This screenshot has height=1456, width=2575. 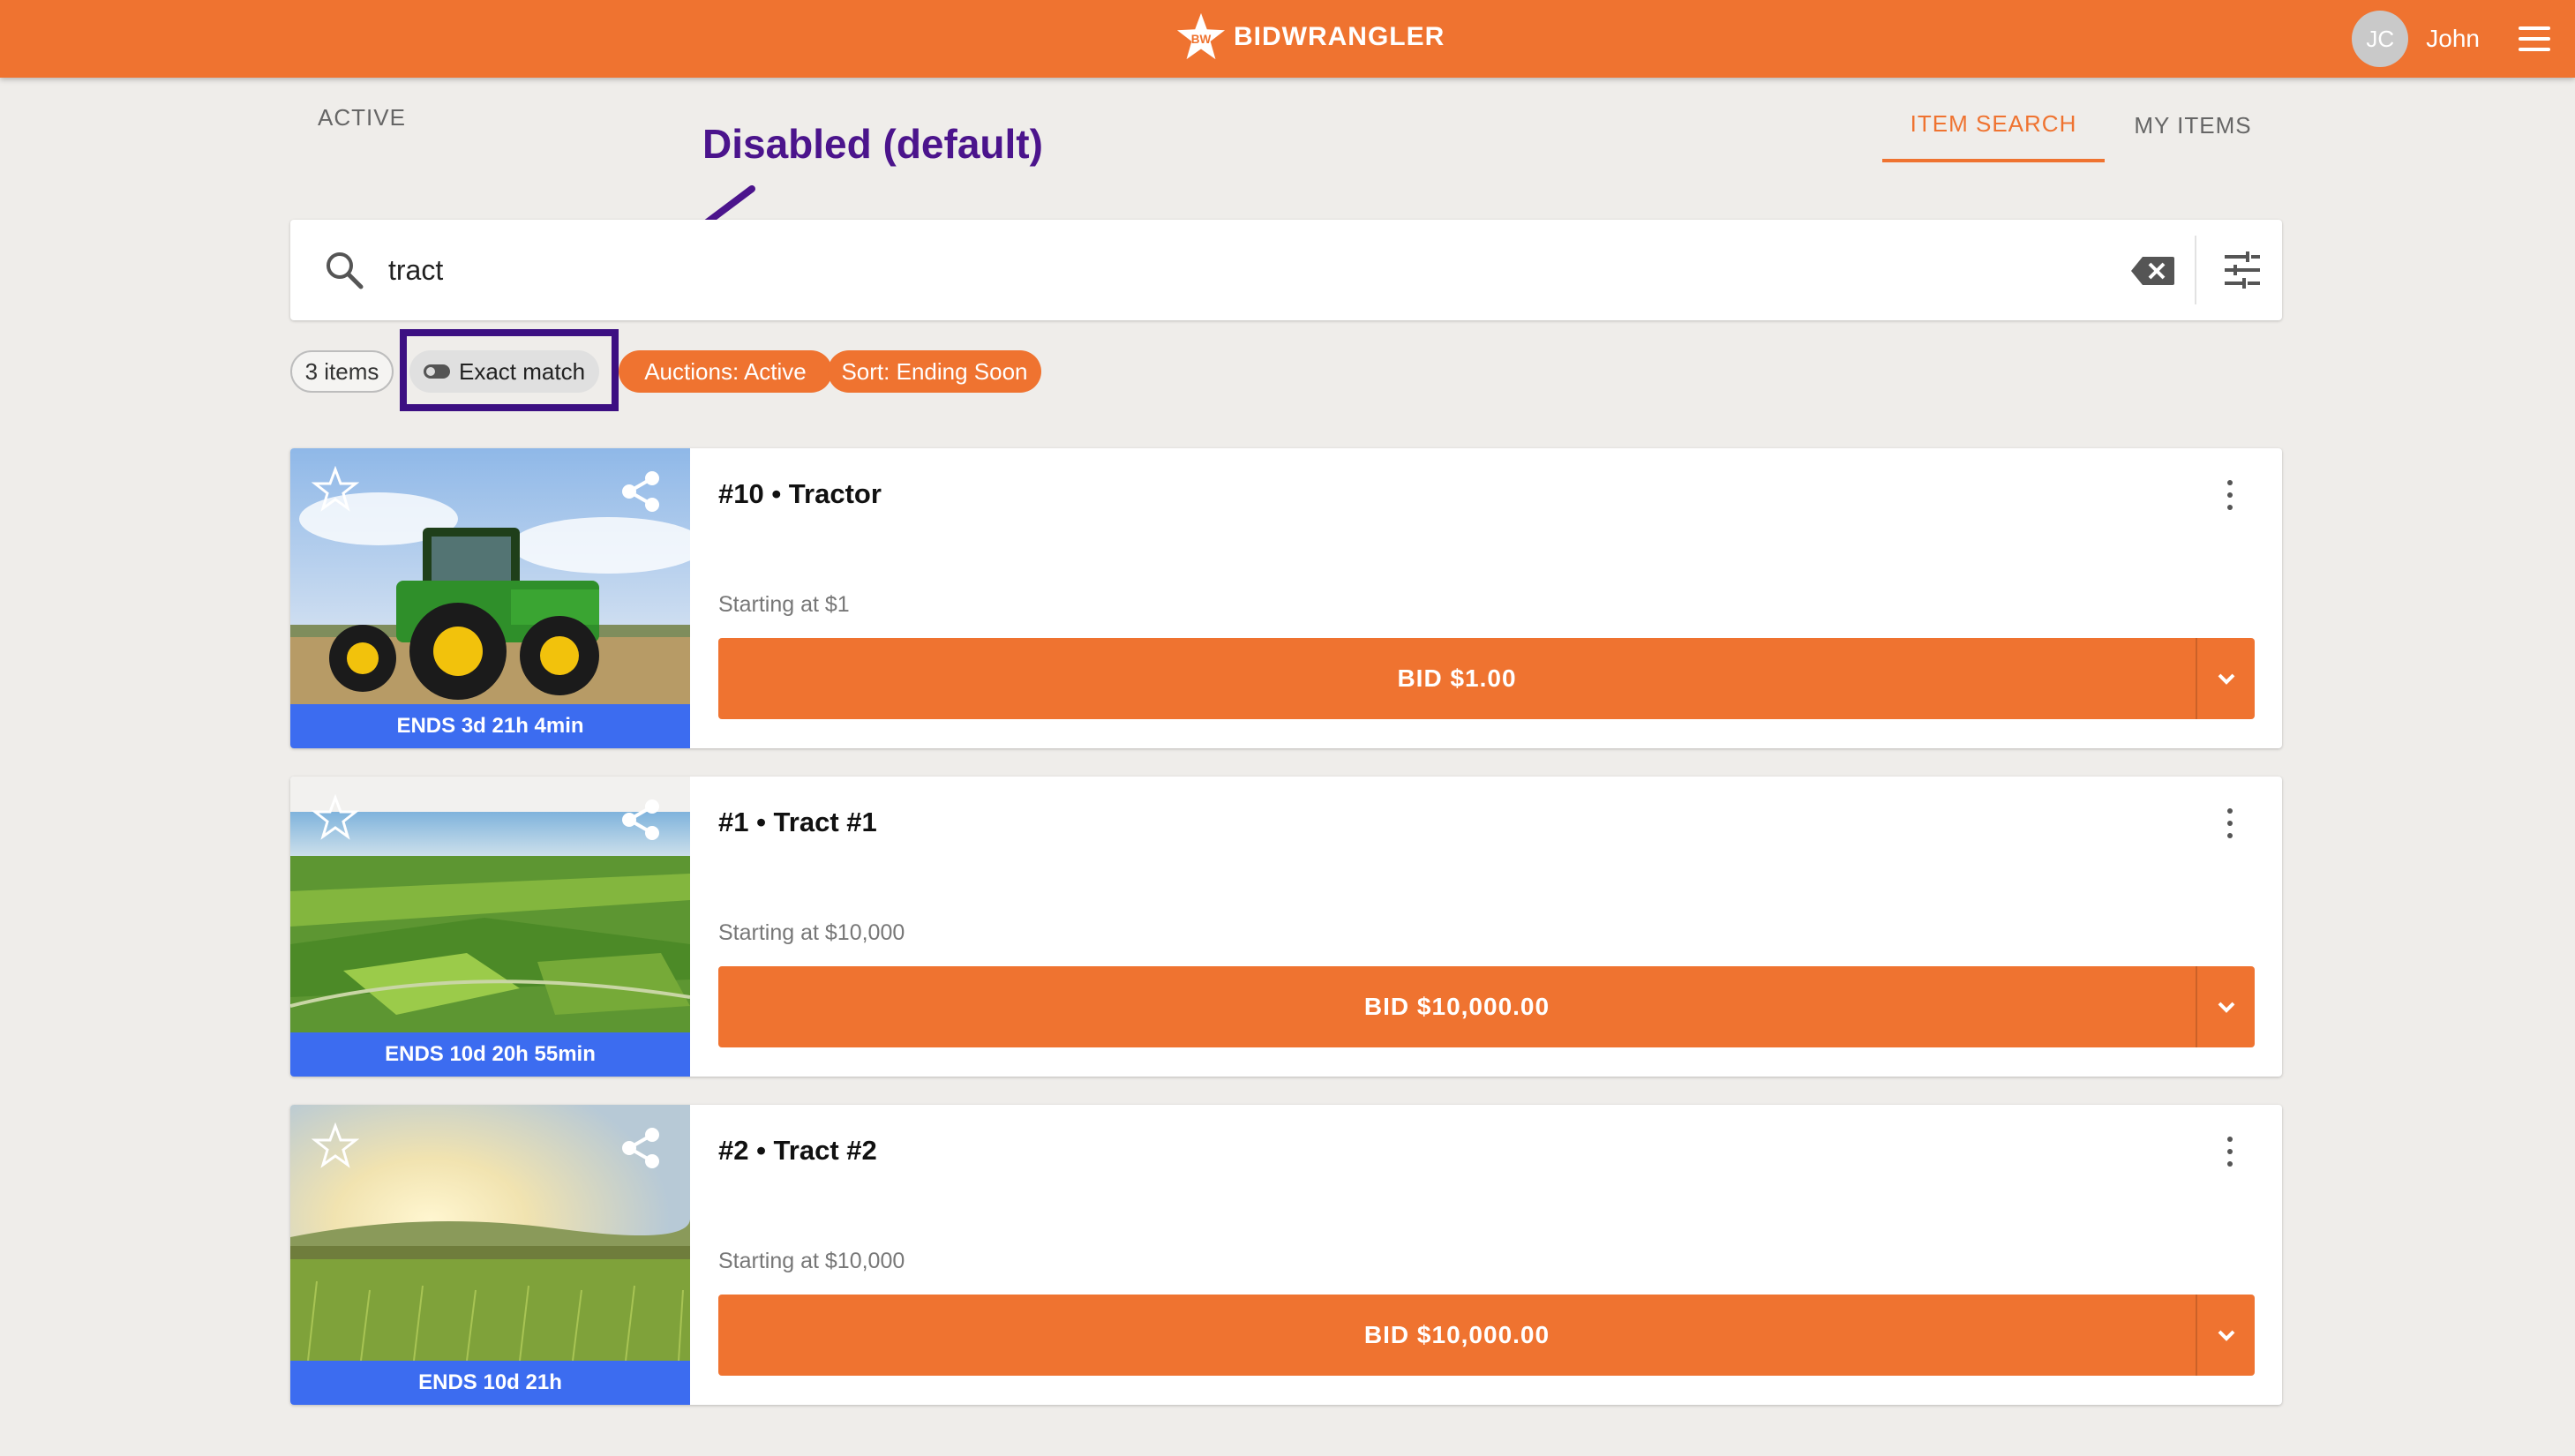 What do you see at coordinates (490, 1054) in the screenshot?
I see `ends-countdown: ENDS 10d 20h 55min` at bounding box center [490, 1054].